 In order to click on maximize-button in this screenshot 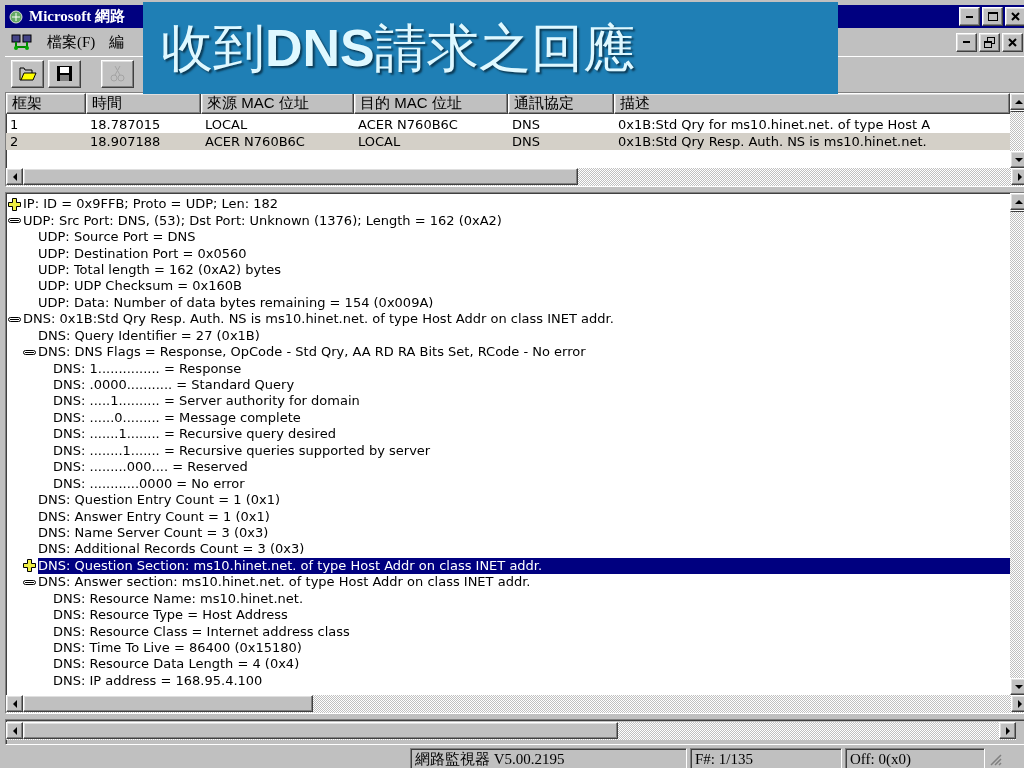, I will do `click(992, 16)`.